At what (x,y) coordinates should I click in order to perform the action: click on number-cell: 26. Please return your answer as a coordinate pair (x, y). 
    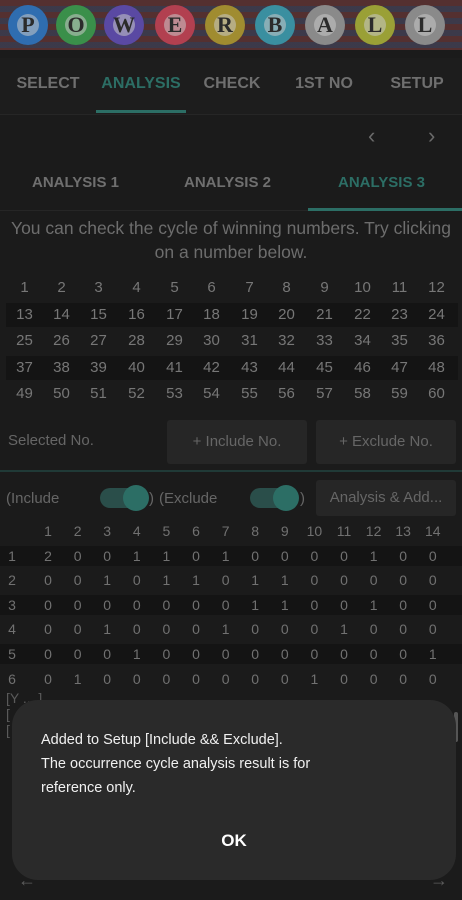
    Looking at the image, I should click on (61, 341).